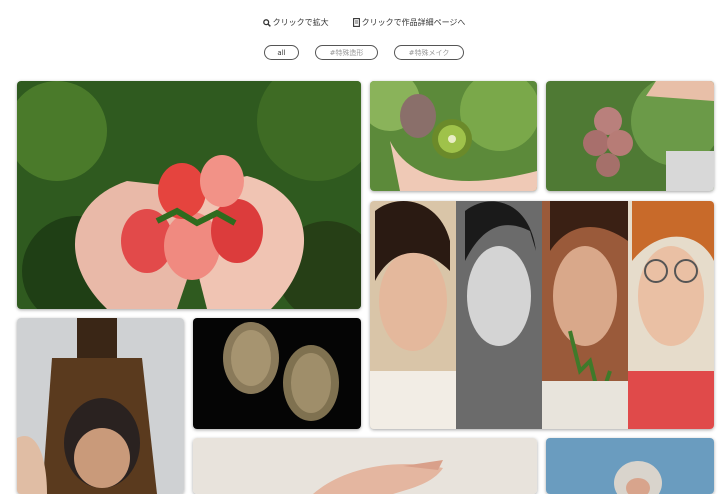 The width and height of the screenshot is (728, 494). What do you see at coordinates (413, 22) in the screenshot?
I see `detail-hint-label: クリックで作品詳細ページへ` at bounding box center [413, 22].